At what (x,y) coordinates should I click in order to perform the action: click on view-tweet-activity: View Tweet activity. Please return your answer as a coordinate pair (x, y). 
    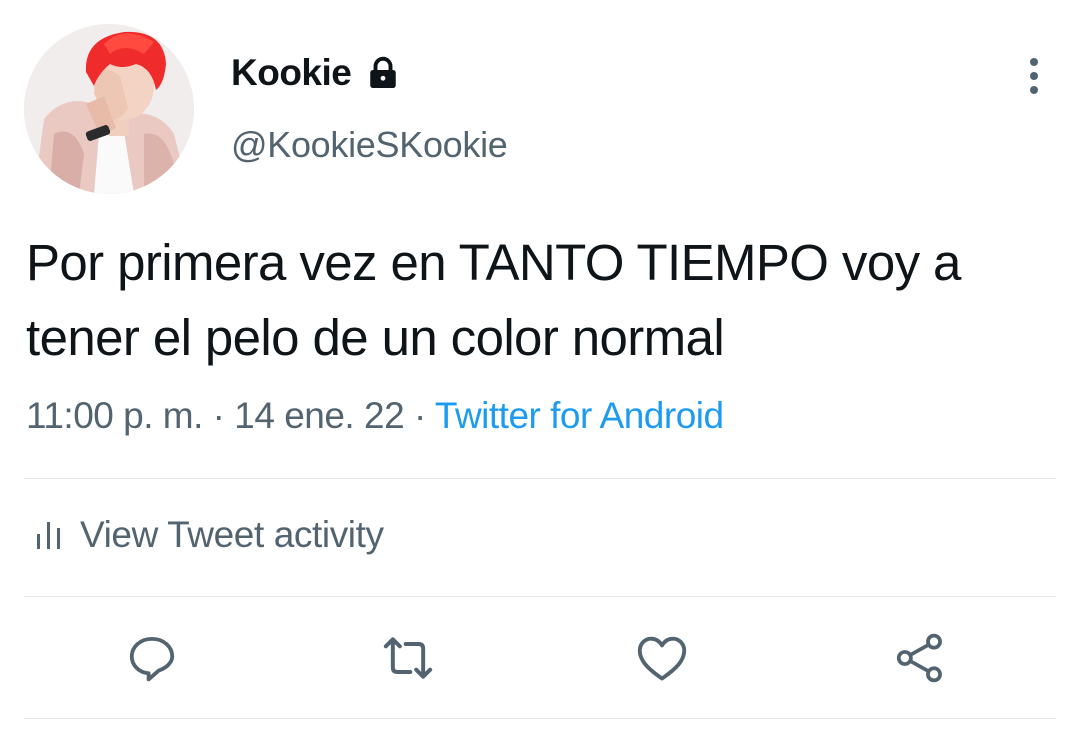
    Looking at the image, I should click on (209, 535).